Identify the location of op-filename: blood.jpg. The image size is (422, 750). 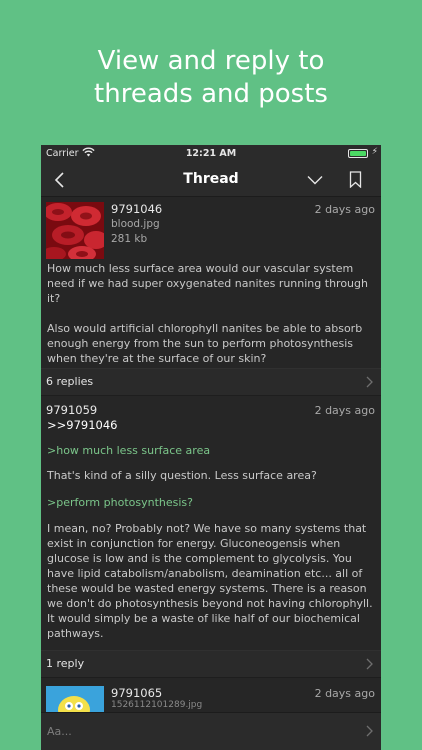
(135, 224).